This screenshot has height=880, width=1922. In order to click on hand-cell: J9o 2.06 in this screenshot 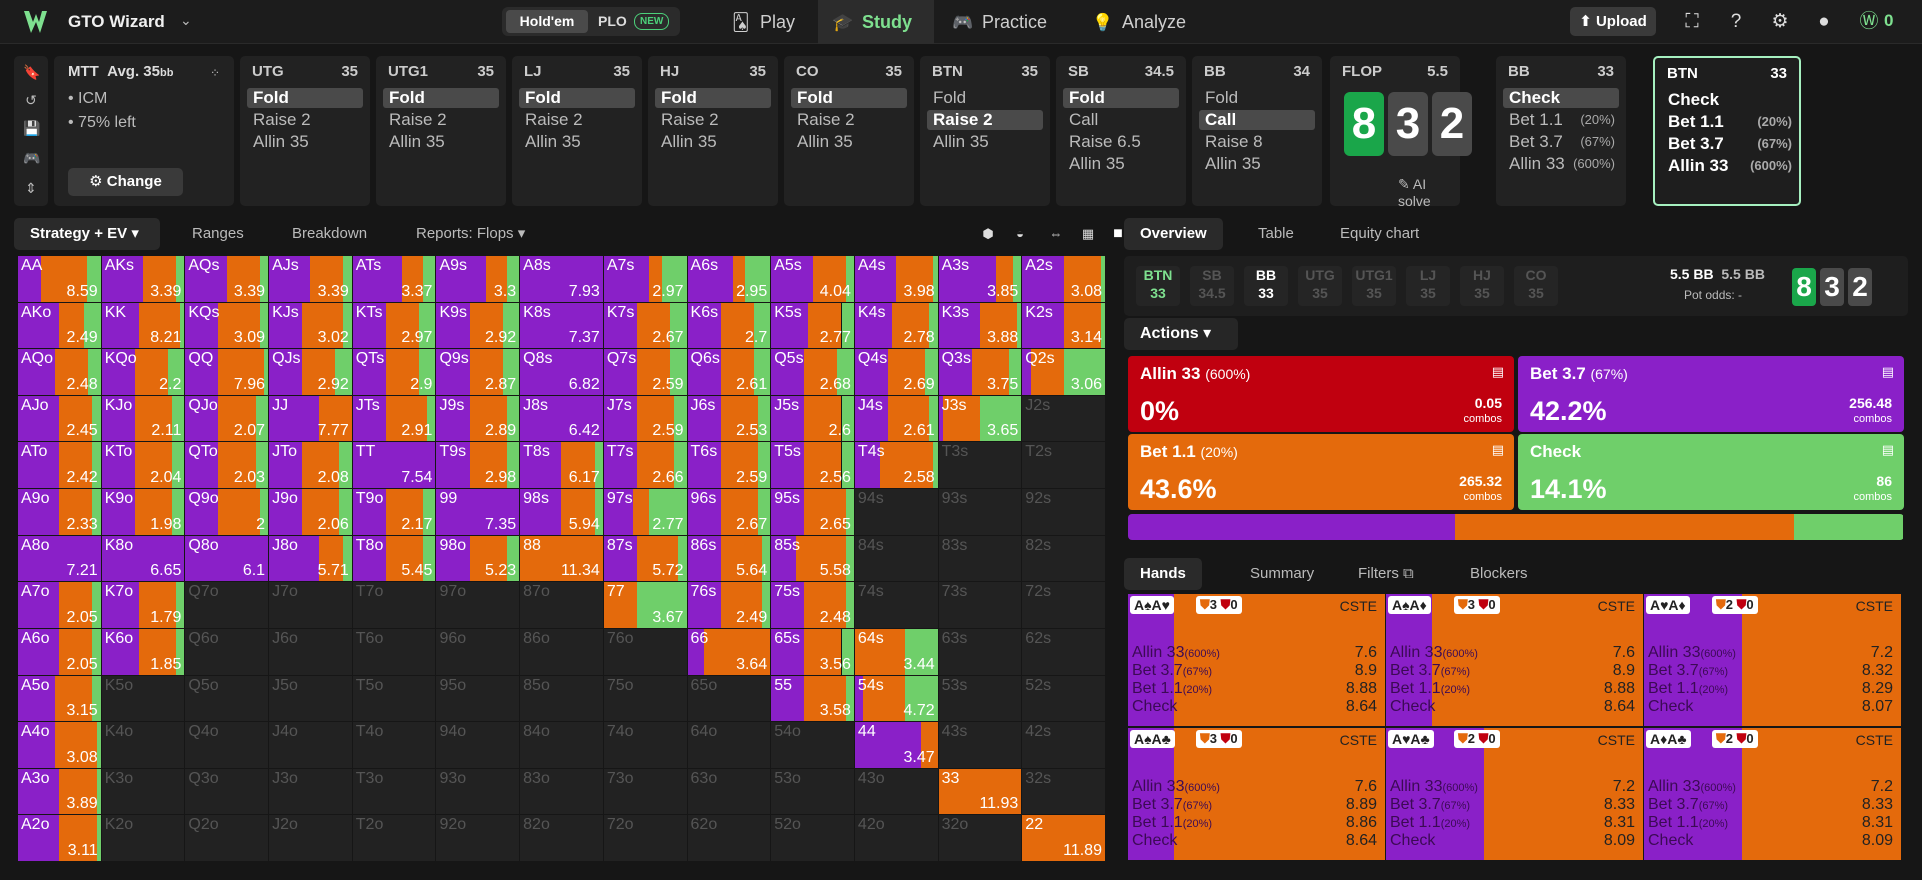, I will do `click(310, 512)`.